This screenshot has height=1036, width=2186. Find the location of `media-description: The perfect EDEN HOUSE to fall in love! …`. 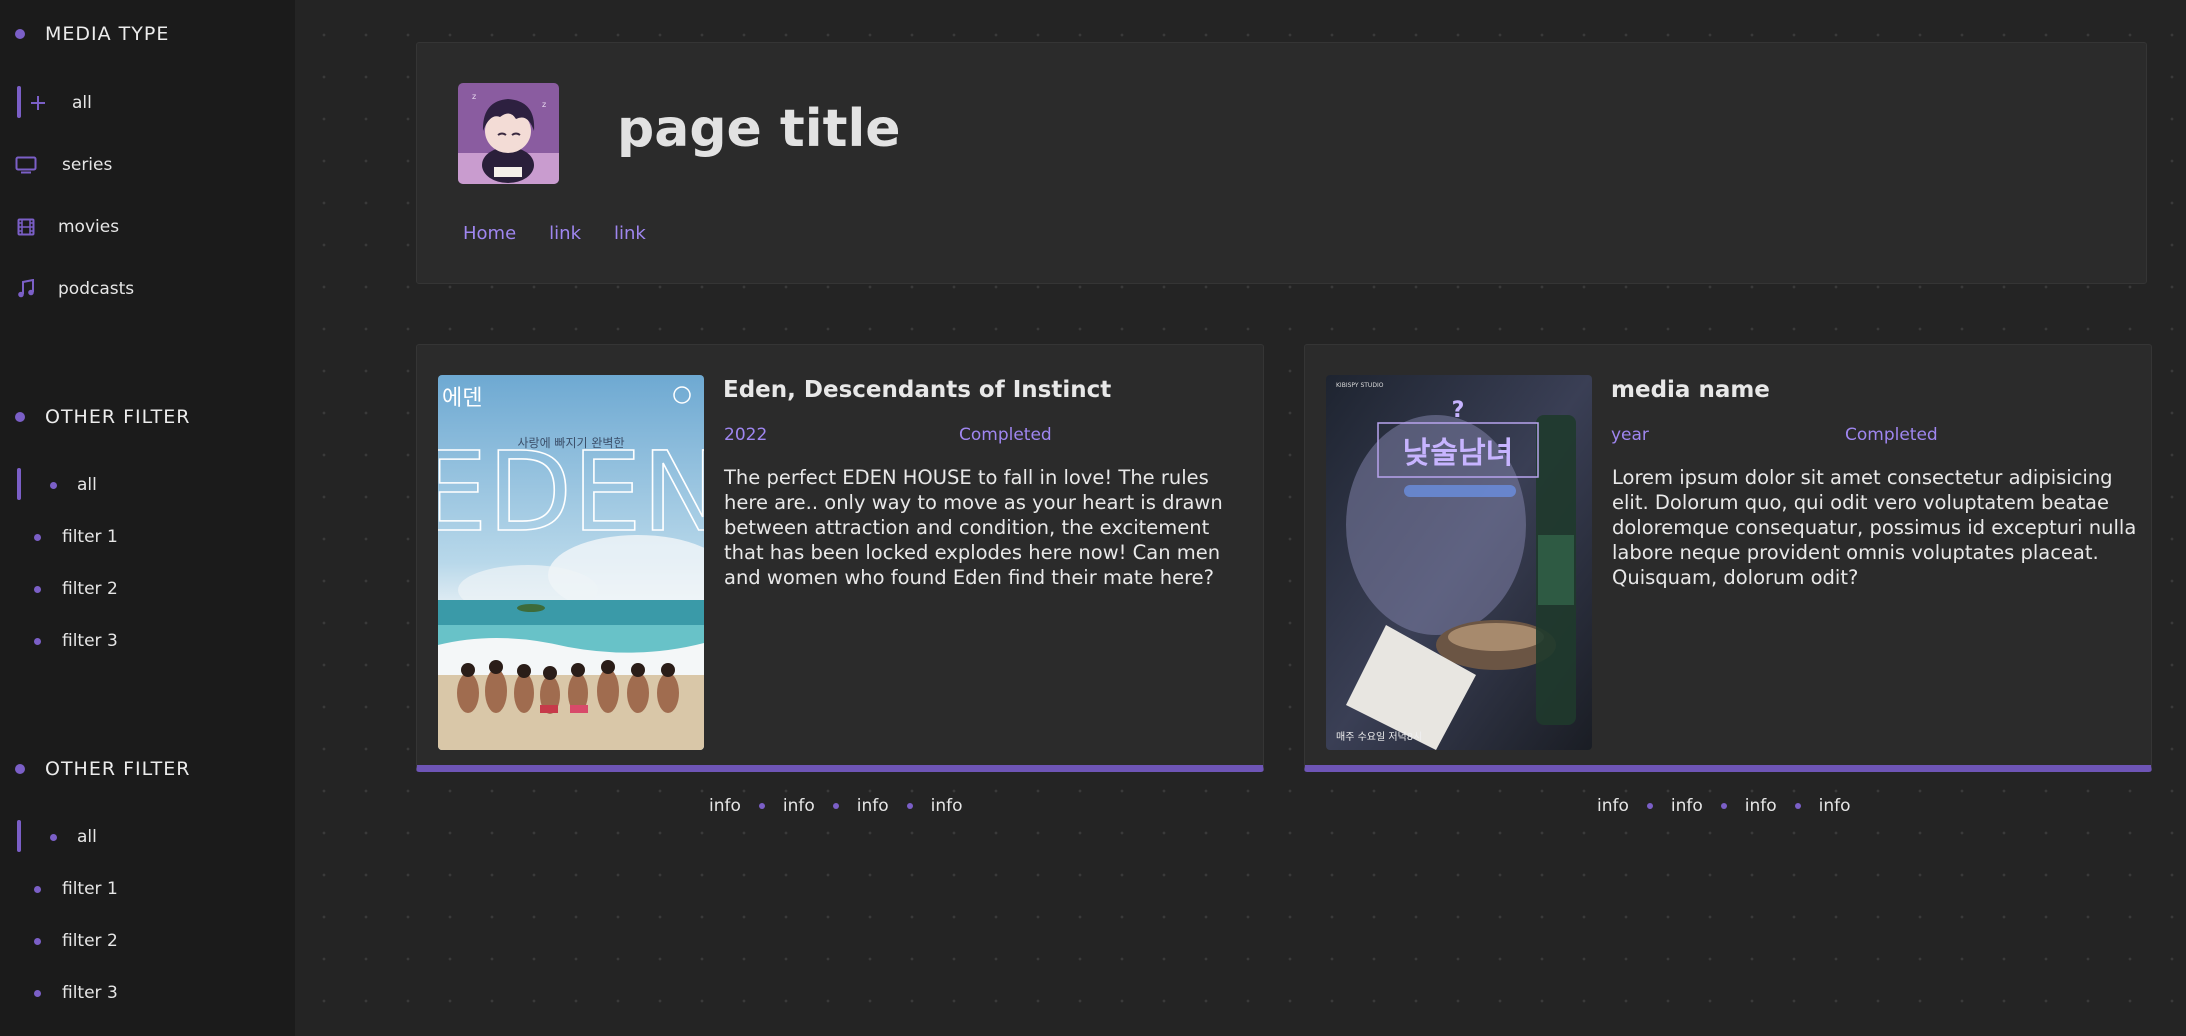

media-description: The perfect EDEN HOUSE to fall in love! … is located at coordinates (973, 527).